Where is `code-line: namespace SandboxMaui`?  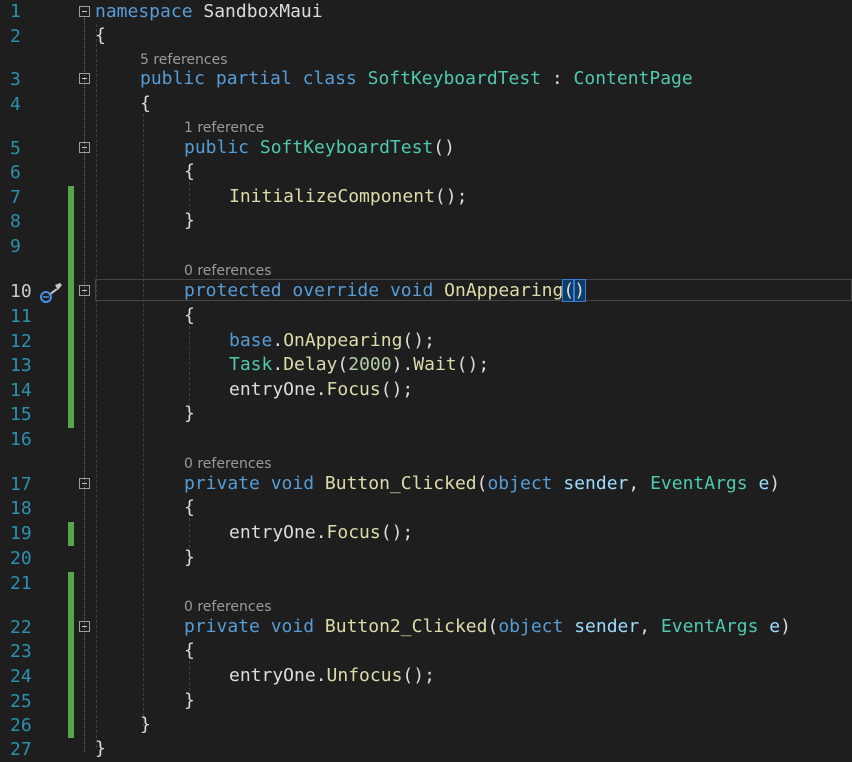
code-line: namespace SandboxMaui is located at coordinates (209, 12).